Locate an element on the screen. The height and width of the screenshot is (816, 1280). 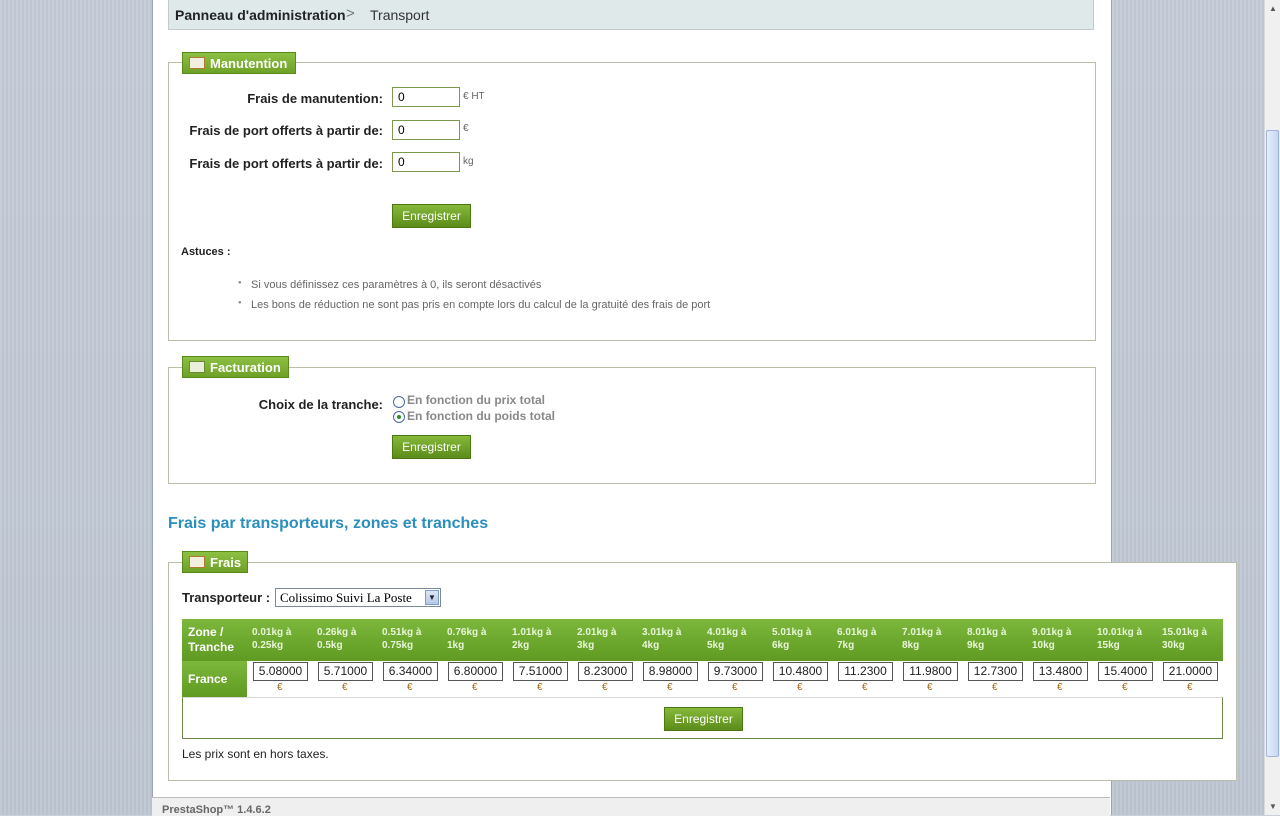
price-input: 9.73000 is located at coordinates (735, 671).